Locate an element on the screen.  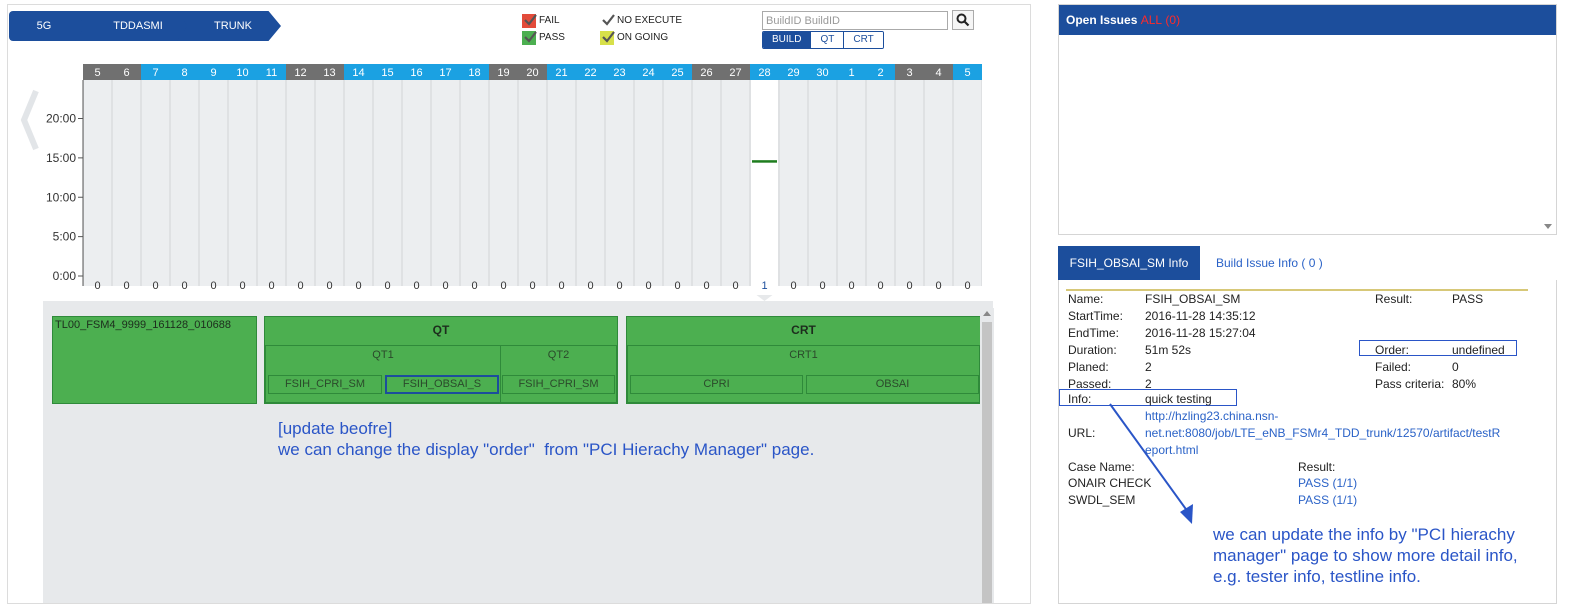
annotation-info-line2: manager" page to show more detail info, is located at coordinates (1365, 555).